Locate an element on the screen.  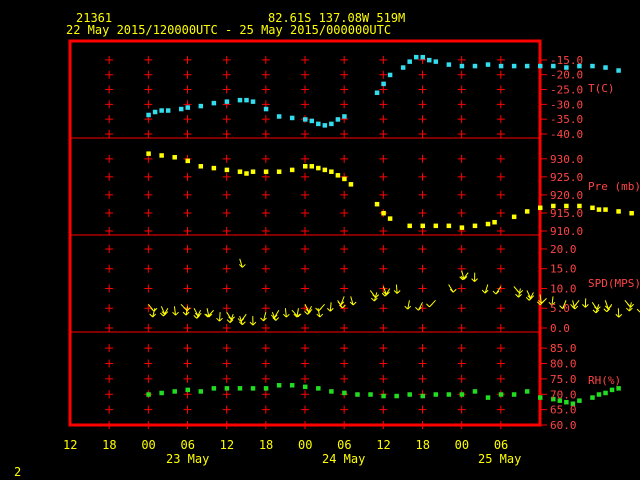
y-tick-label: 930.0 is located at coordinates (566, 159).